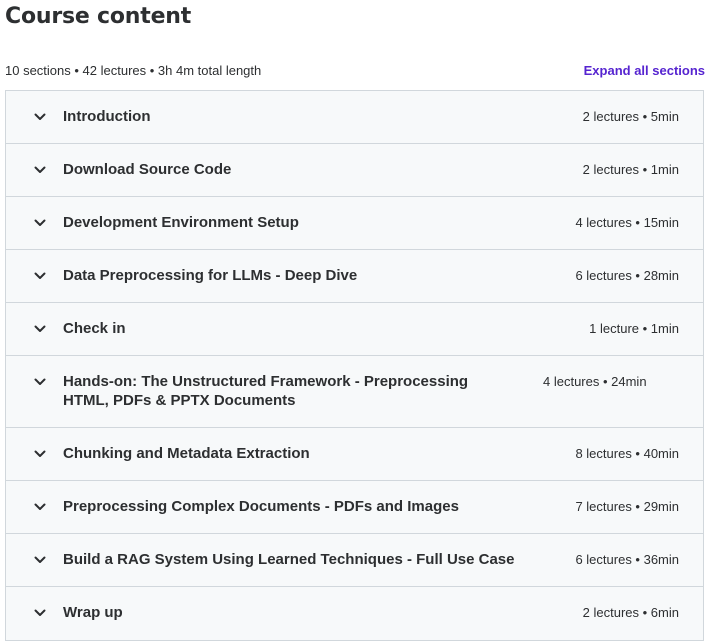  Describe the element at coordinates (210, 275) in the screenshot. I see `section-title: Data Preprocessing for LLMs - Deep Dive` at that location.